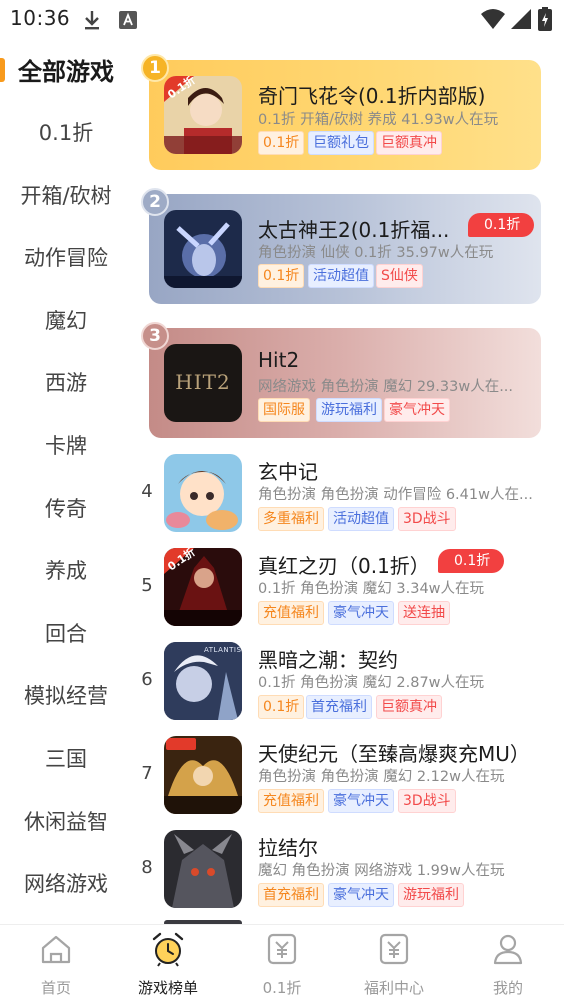 The width and height of the screenshot is (564, 1004). I want to click on game-tag: 活动超值, so click(361, 519).